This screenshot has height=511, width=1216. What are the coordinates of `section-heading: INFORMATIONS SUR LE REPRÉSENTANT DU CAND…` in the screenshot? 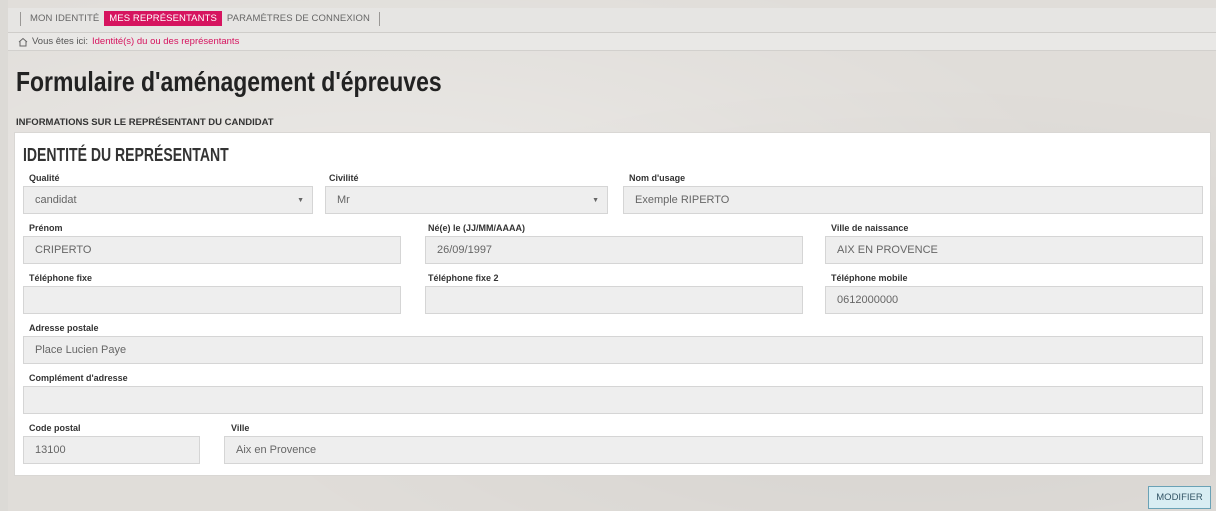 It's located at (145, 122).